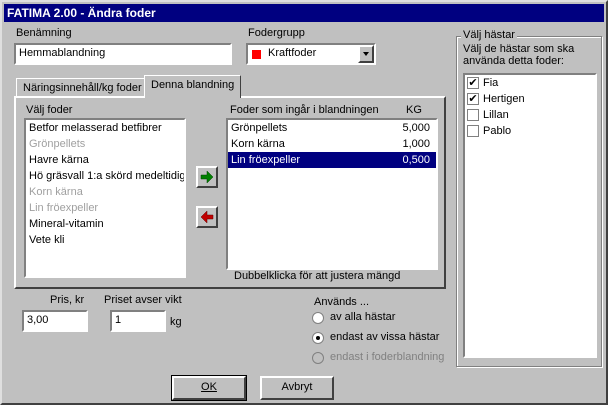  What do you see at coordinates (530, 83) in the screenshot?
I see `horse-list-item: ✔ Fia` at bounding box center [530, 83].